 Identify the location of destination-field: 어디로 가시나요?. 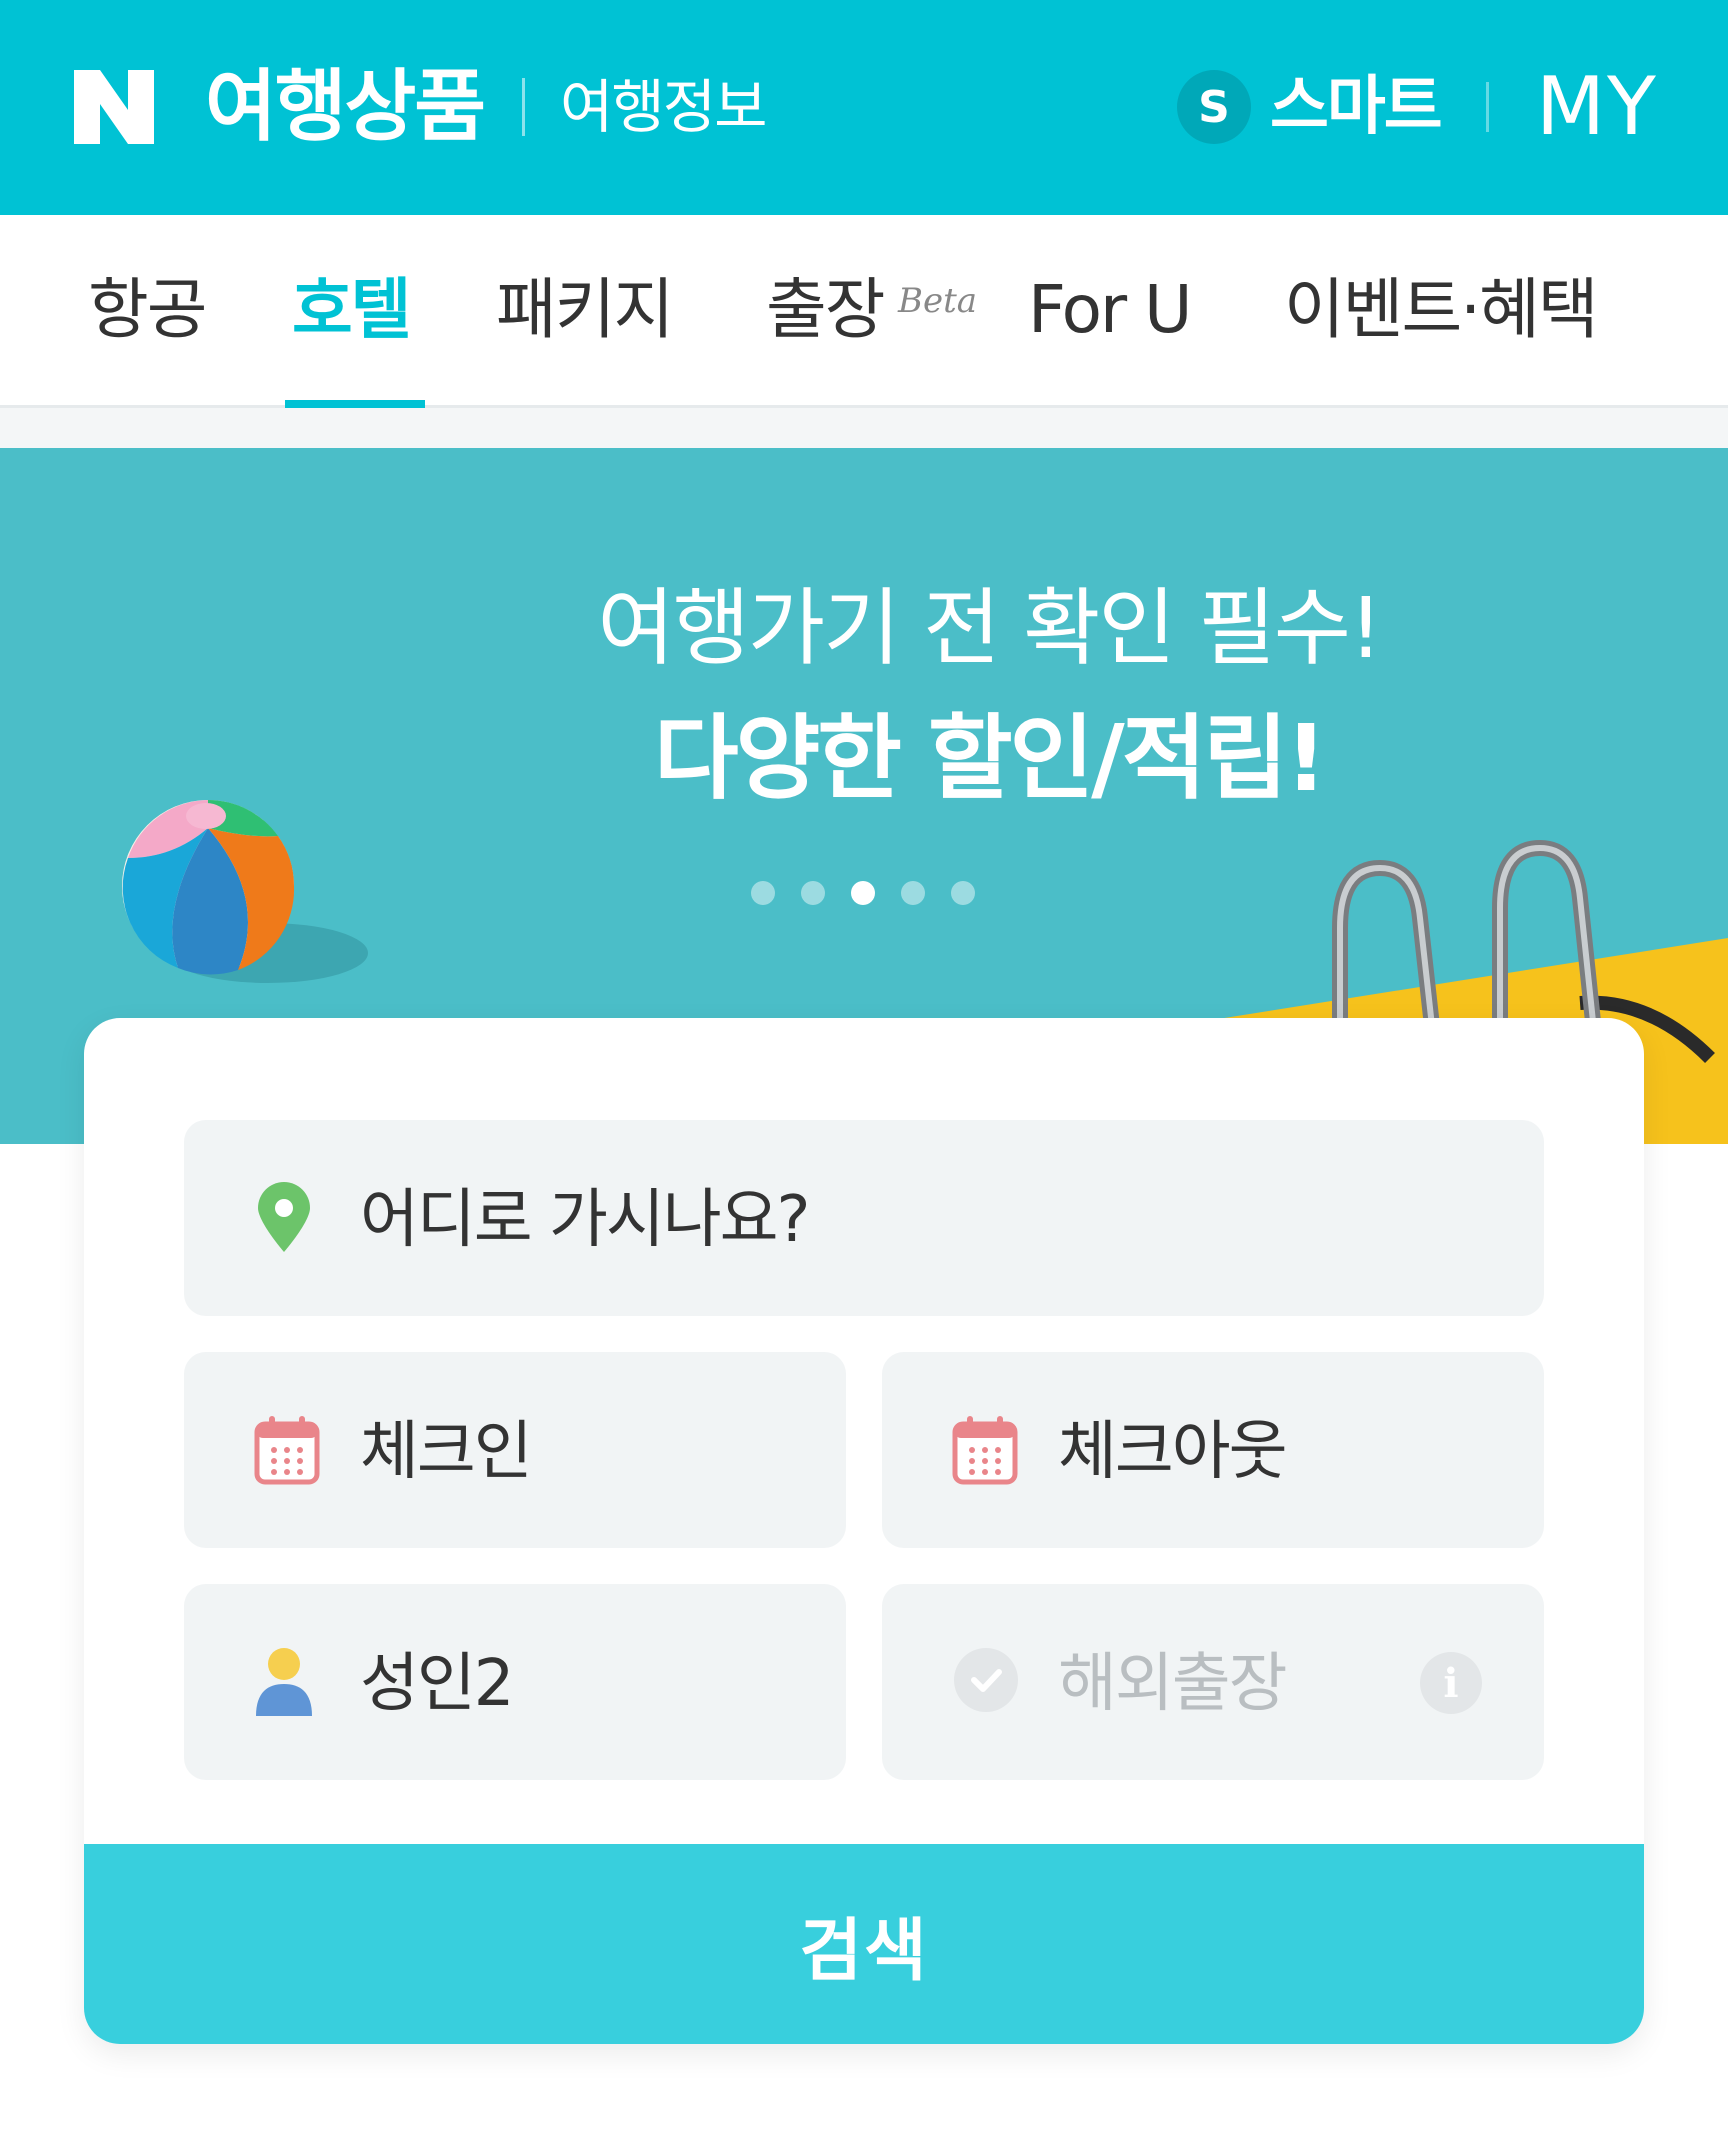
(864, 1218).